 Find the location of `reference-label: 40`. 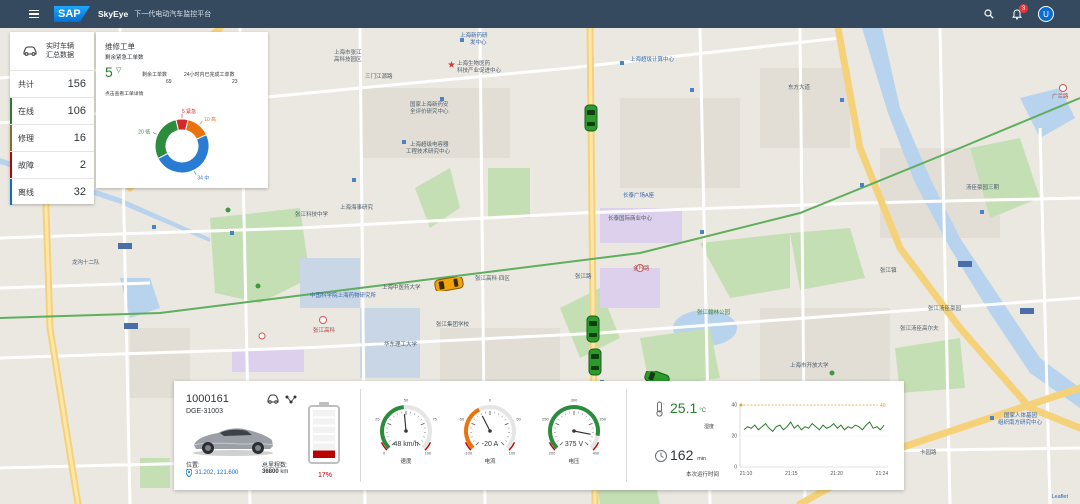

reference-label: 40 is located at coordinates (883, 406).